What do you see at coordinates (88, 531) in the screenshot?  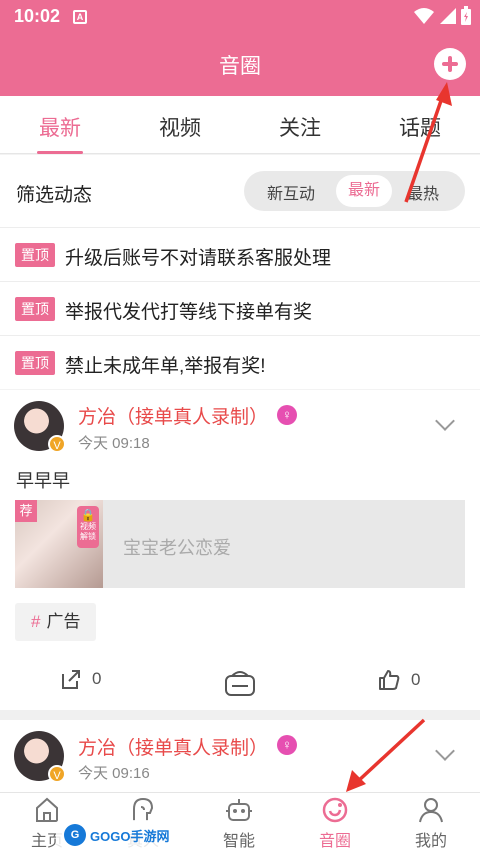 I see `lock-text: 视频解锁` at bounding box center [88, 531].